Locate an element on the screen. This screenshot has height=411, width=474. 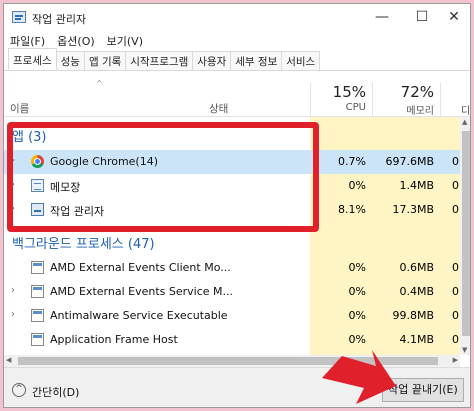
red-arrow-annotation is located at coordinates (359, 377).